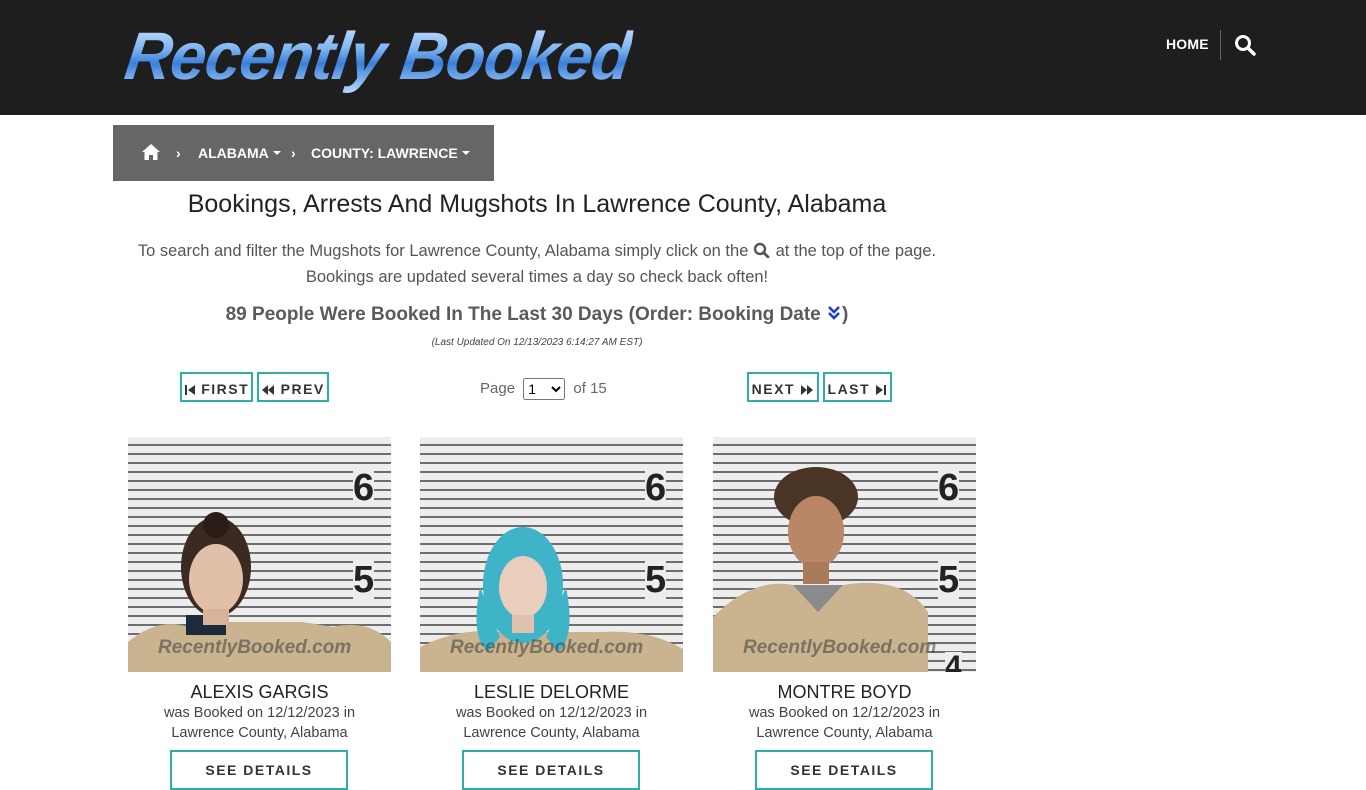  I want to click on page-selector: Page 1 of 15, so click(543, 389).